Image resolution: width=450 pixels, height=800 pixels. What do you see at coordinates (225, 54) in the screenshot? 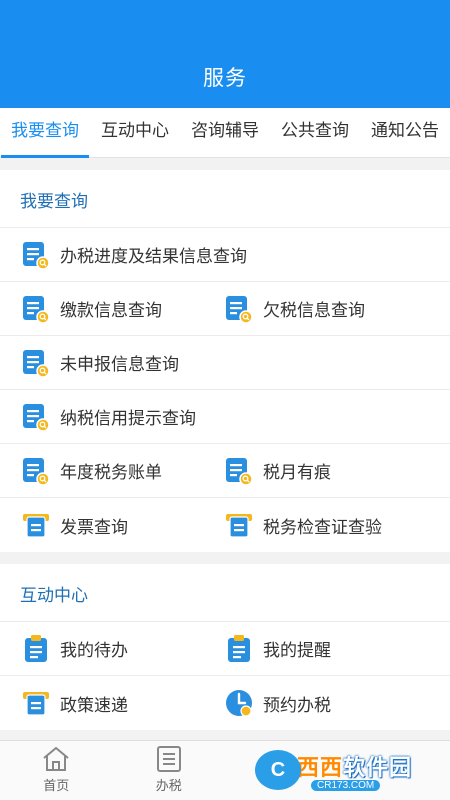
I see `app-header: 服务` at bounding box center [225, 54].